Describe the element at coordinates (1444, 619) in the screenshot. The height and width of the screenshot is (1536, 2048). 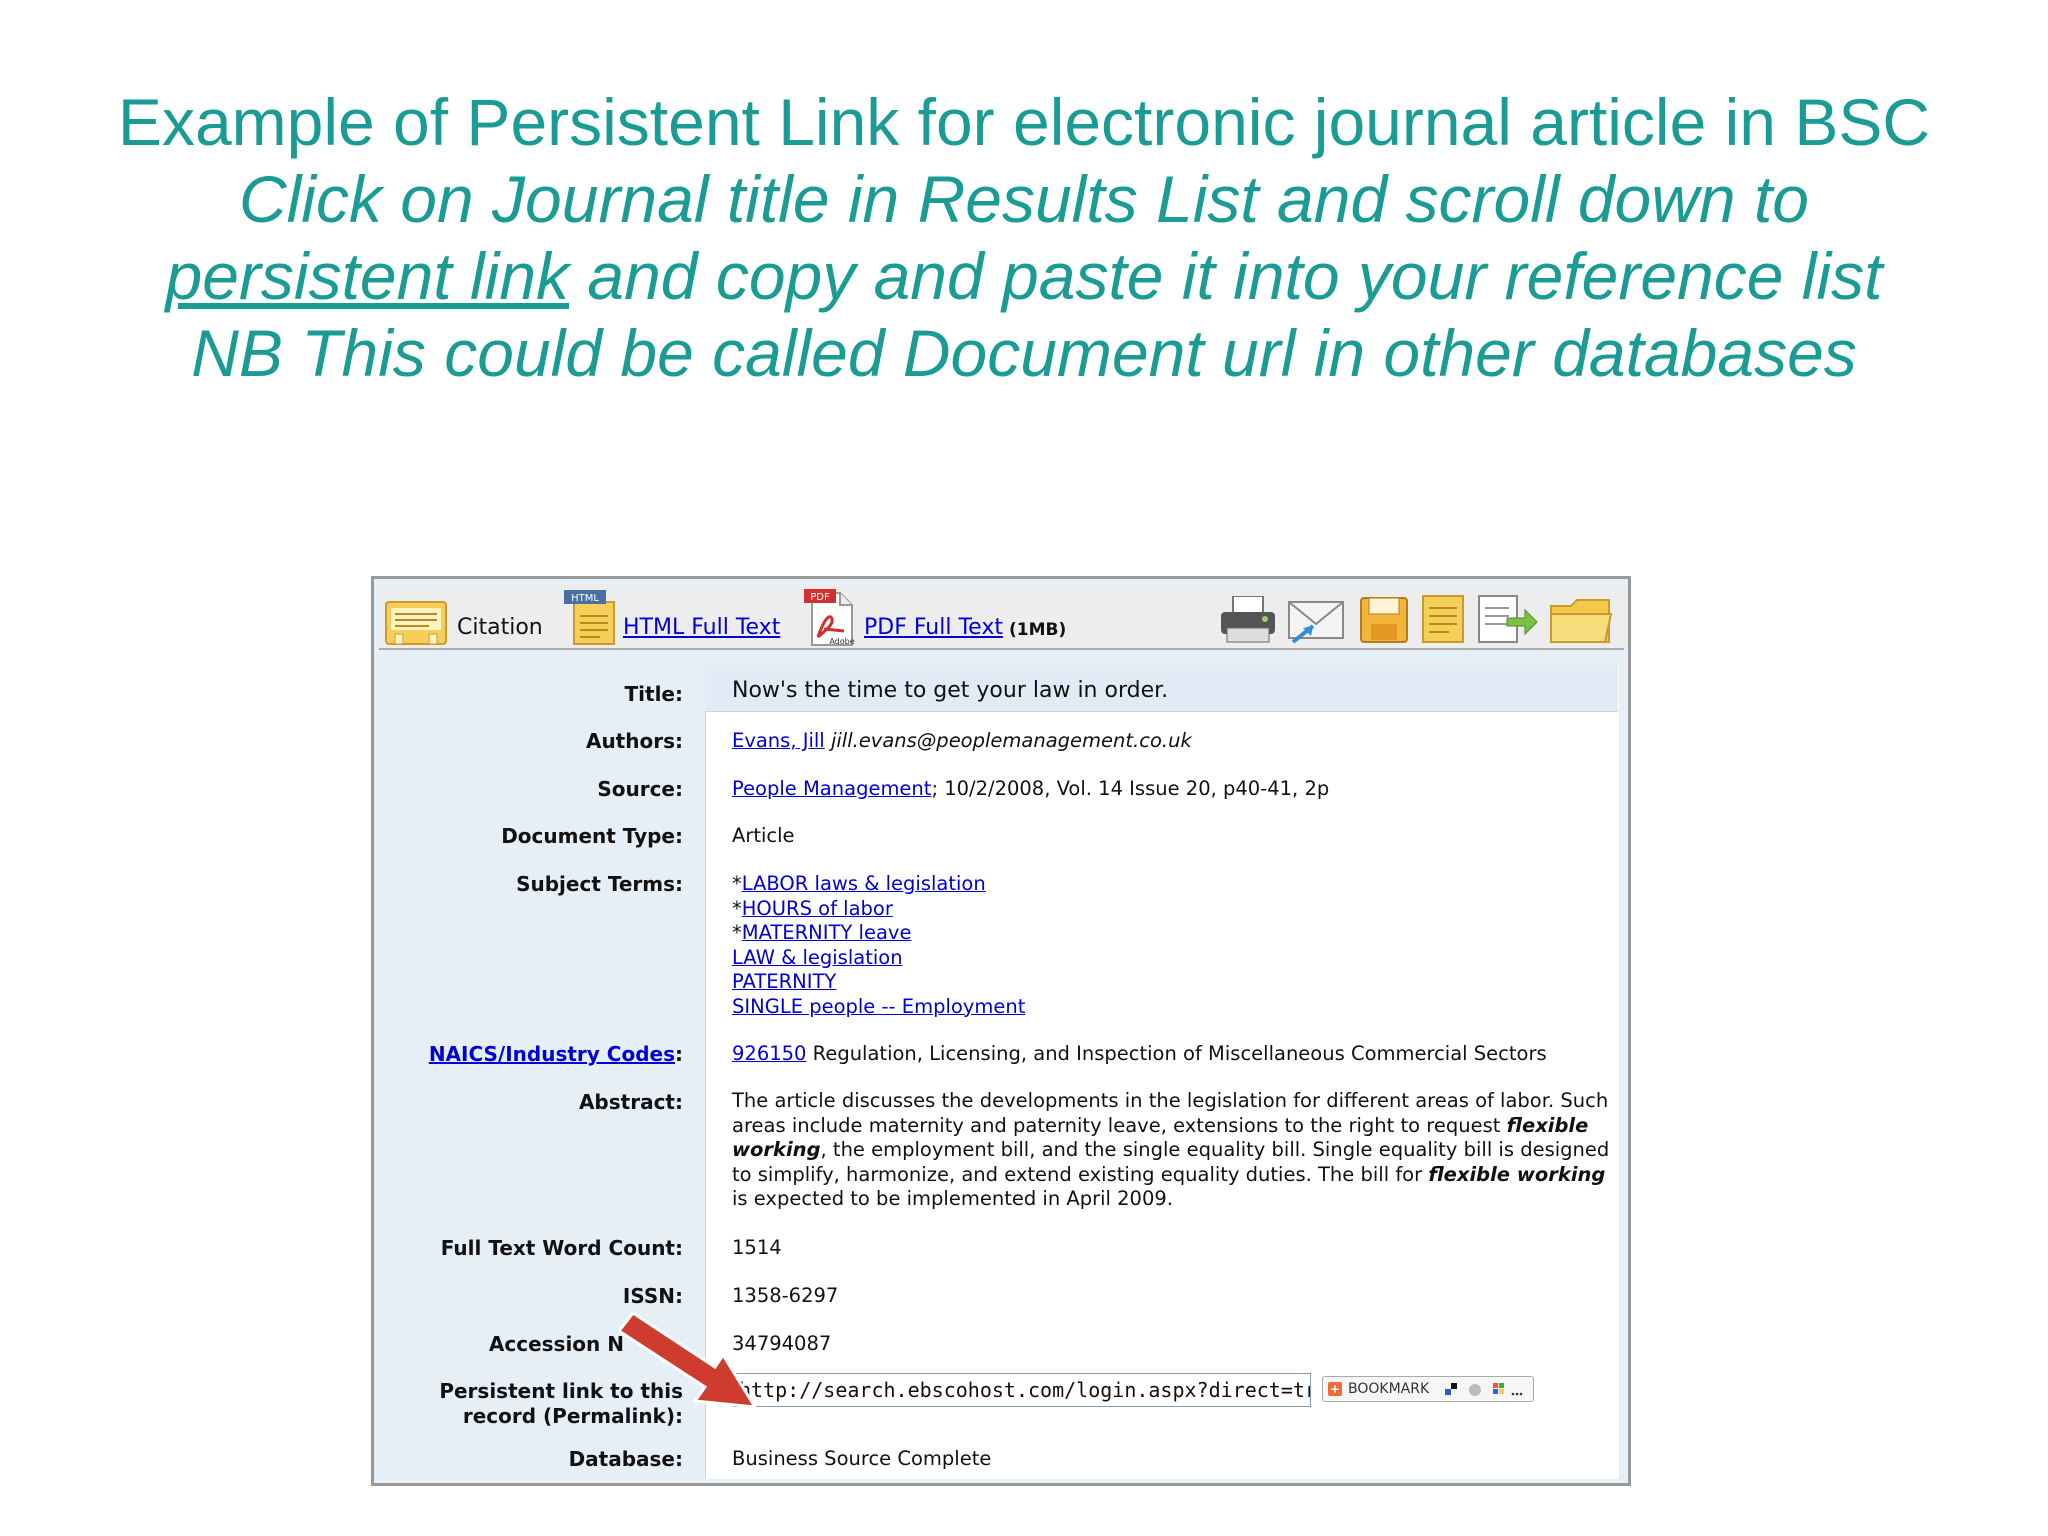
I see `cite-icon` at that location.